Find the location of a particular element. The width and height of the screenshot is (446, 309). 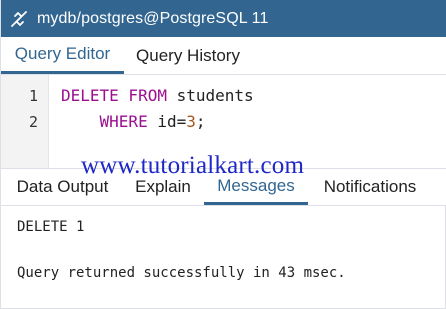

sql-condition: id= is located at coordinates (167, 121).